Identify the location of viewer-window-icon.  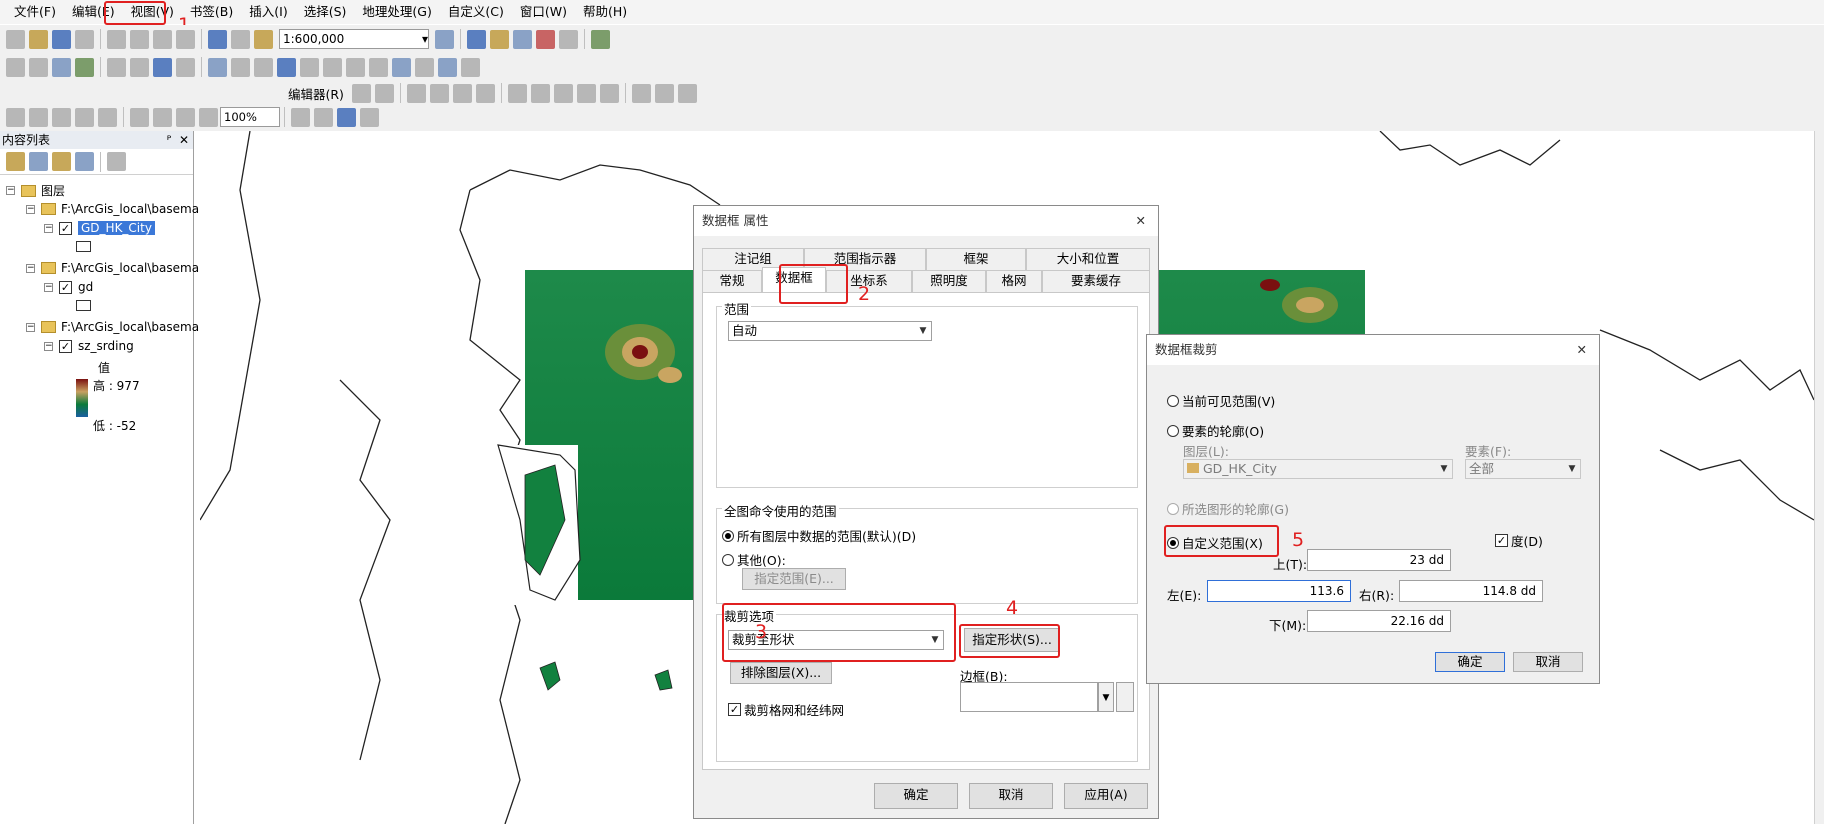
(470, 67).